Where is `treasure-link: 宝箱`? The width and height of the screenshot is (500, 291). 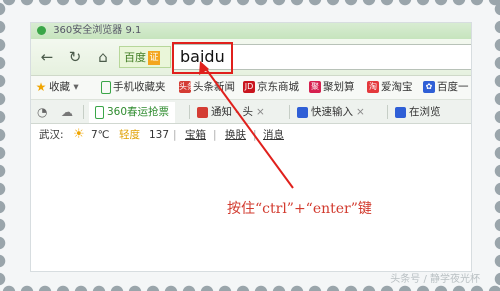
treasure-link: 宝箱 is located at coordinates (195, 135).